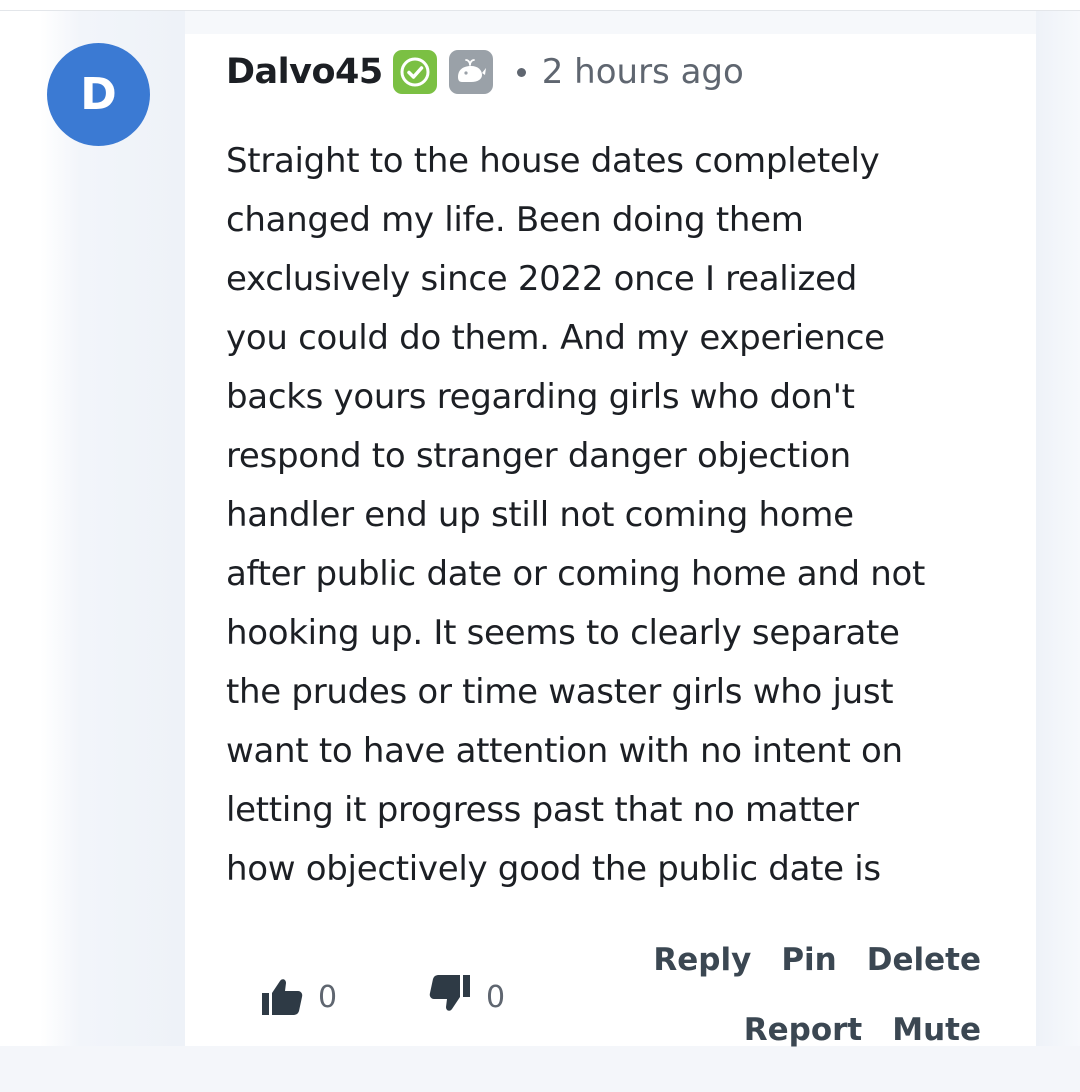 The width and height of the screenshot is (1080, 1092). I want to click on upvote-count: 0, so click(328, 997).